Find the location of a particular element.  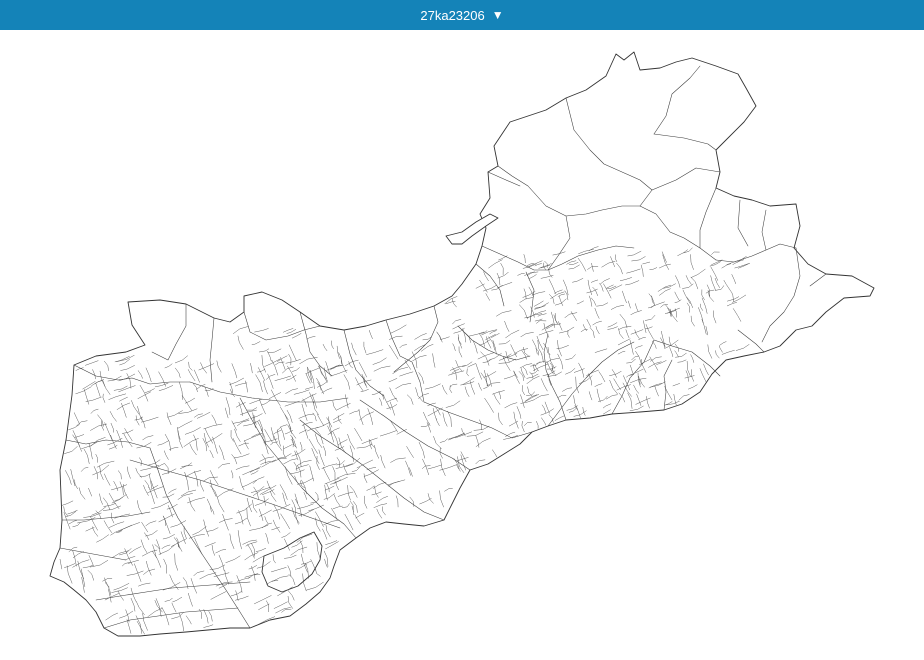

region-code-label: 27ka23206 is located at coordinates (452, 15).